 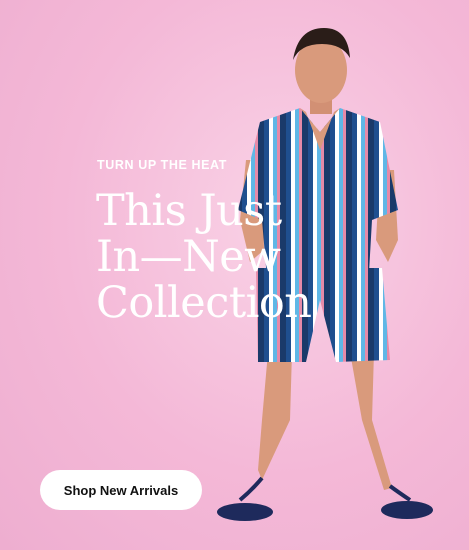 I want to click on hero-headline: This Just In—New Collection, so click(x=236, y=257).